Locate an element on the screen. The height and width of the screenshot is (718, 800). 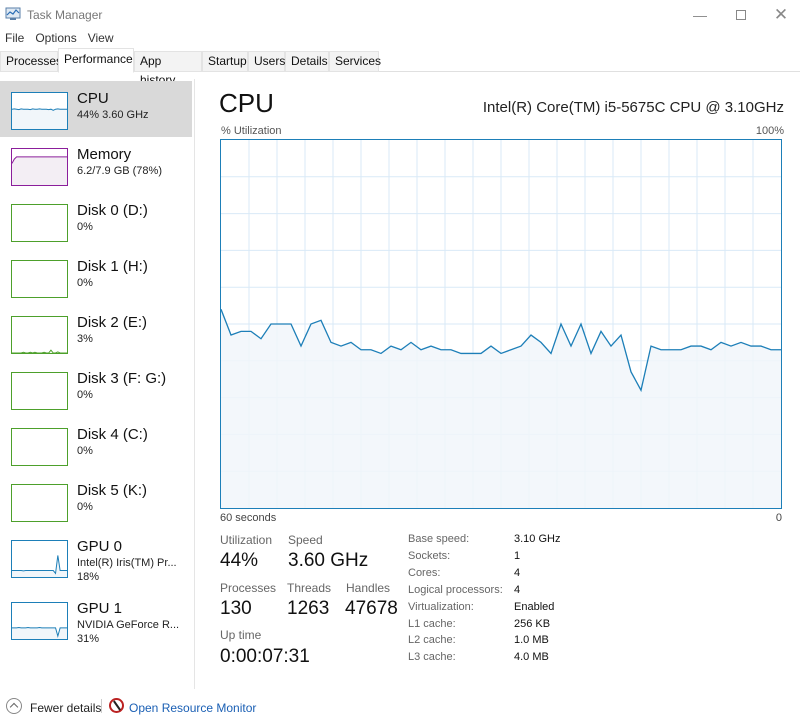
task-manager-icon is located at coordinates (13, 13).